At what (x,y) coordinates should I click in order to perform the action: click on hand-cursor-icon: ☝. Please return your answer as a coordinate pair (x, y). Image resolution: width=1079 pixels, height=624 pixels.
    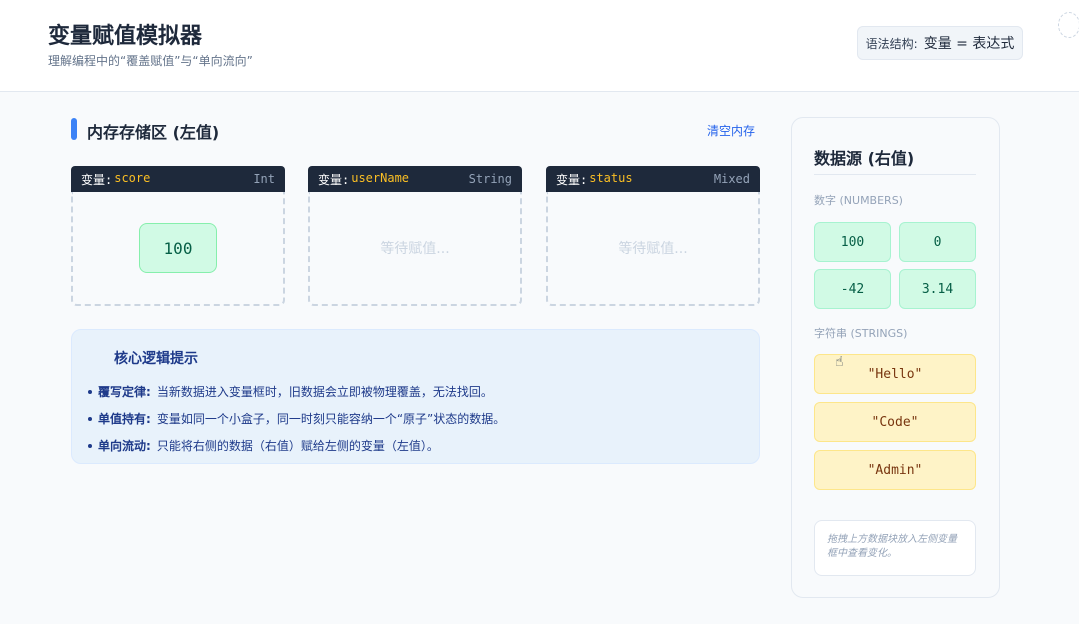
    Looking at the image, I should click on (839, 362).